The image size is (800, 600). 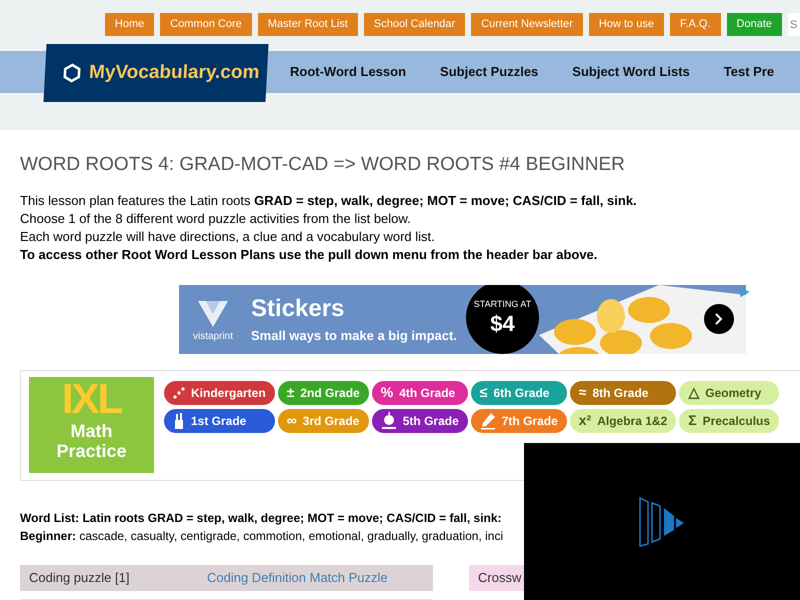 I want to click on grade-symbol: △, so click(x=694, y=392).